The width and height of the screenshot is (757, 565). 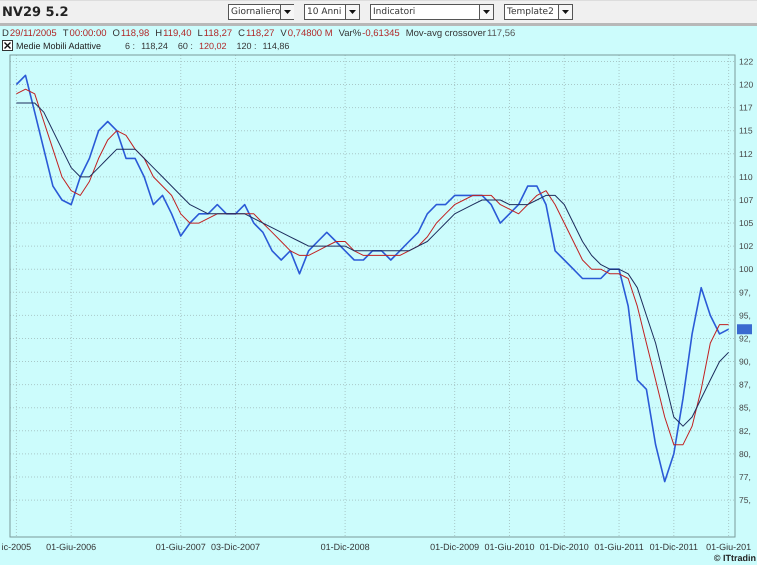 I want to click on copyright-text: © ITtradin, so click(x=735, y=558).